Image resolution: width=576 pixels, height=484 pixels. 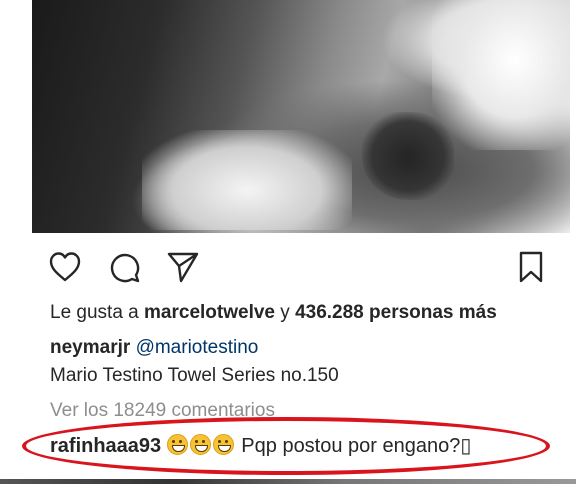 What do you see at coordinates (194, 375) in the screenshot?
I see `caption-text: Mario Testino Towel Series no.150` at bounding box center [194, 375].